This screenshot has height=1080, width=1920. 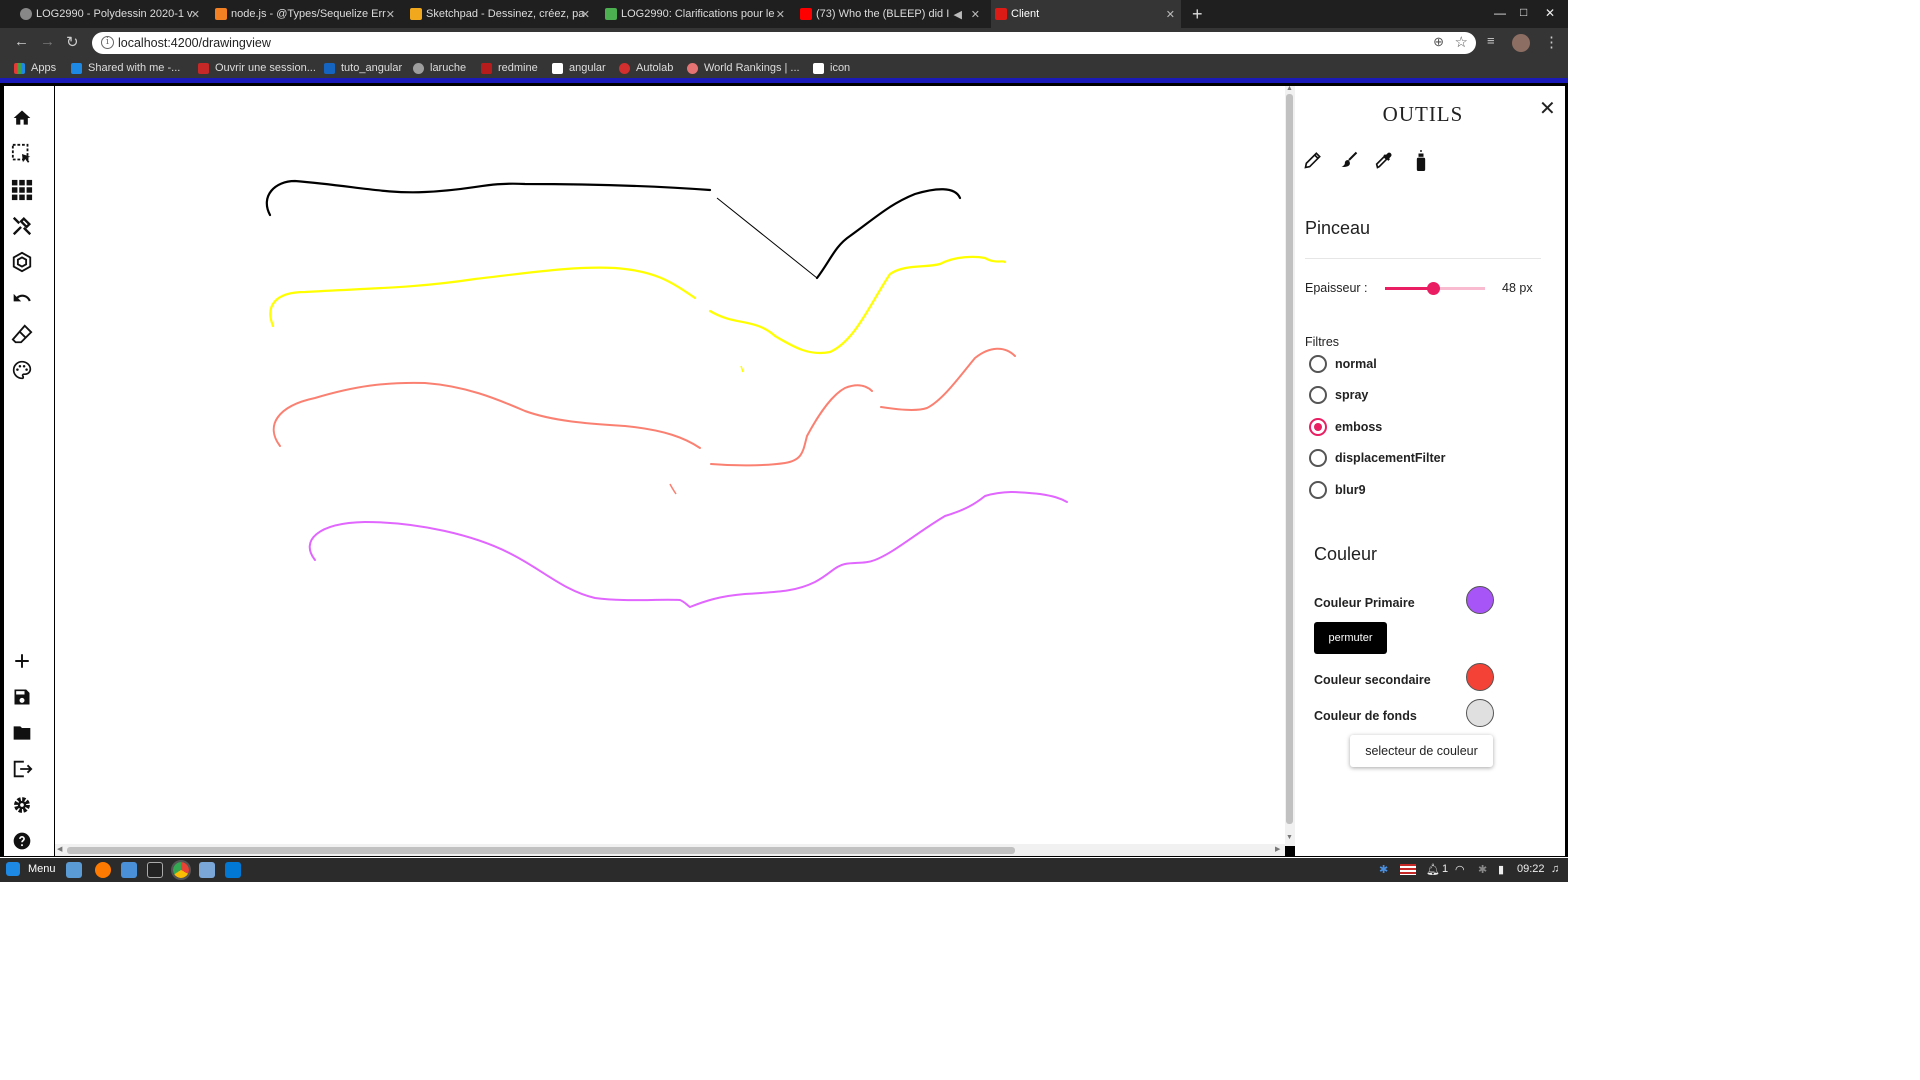 What do you see at coordinates (1480, 600) in the screenshot?
I see `primary-color-swatch` at bounding box center [1480, 600].